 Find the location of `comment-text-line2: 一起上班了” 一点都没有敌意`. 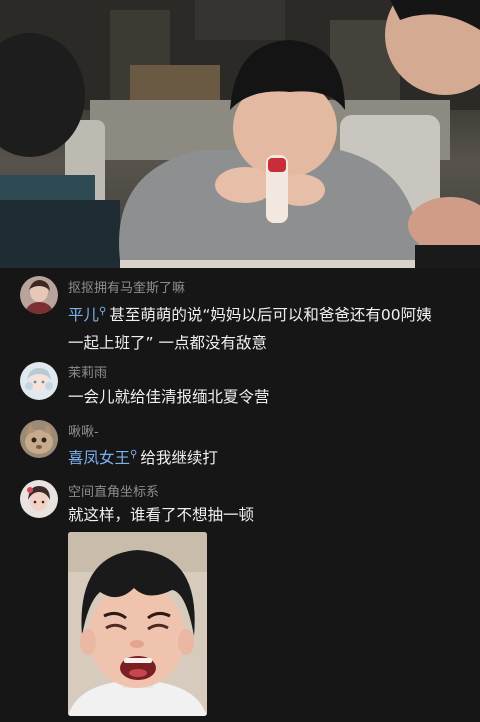

comment-text-line2: 一起上班了” 一点都没有敌意 is located at coordinates (167, 343).